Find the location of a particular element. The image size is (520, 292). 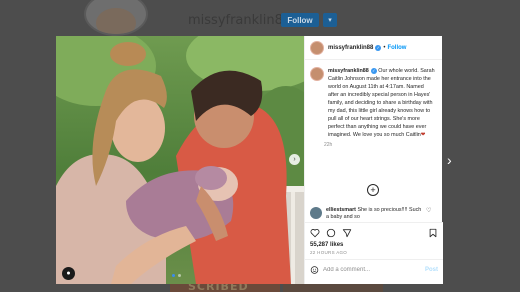

emoji-icon is located at coordinates (314, 269).